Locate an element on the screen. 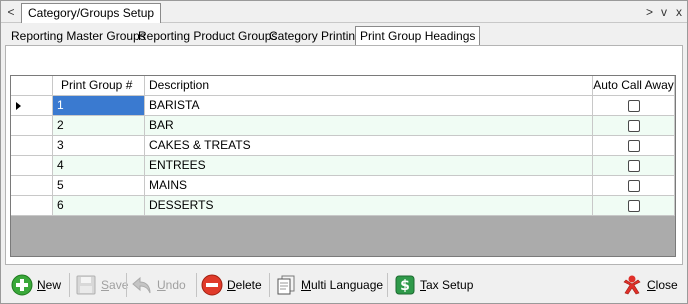 Image resolution: width=688 pixels, height=304 pixels. print-group-number-cell: 3 is located at coordinates (99, 146).